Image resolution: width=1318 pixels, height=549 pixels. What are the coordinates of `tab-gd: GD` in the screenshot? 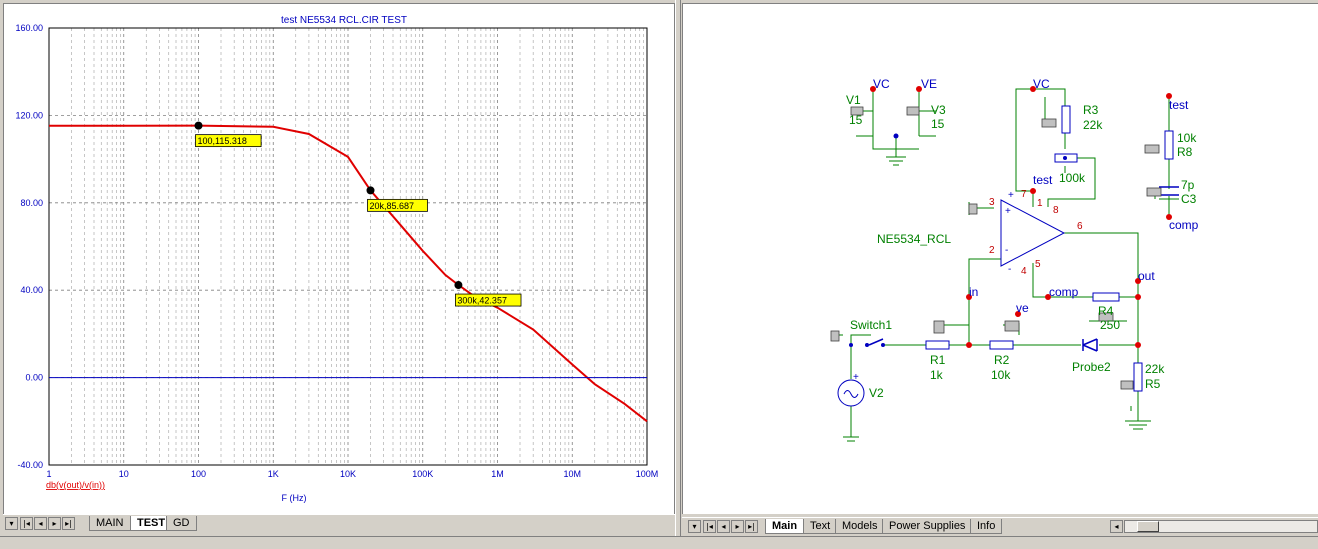 It's located at (181, 523).